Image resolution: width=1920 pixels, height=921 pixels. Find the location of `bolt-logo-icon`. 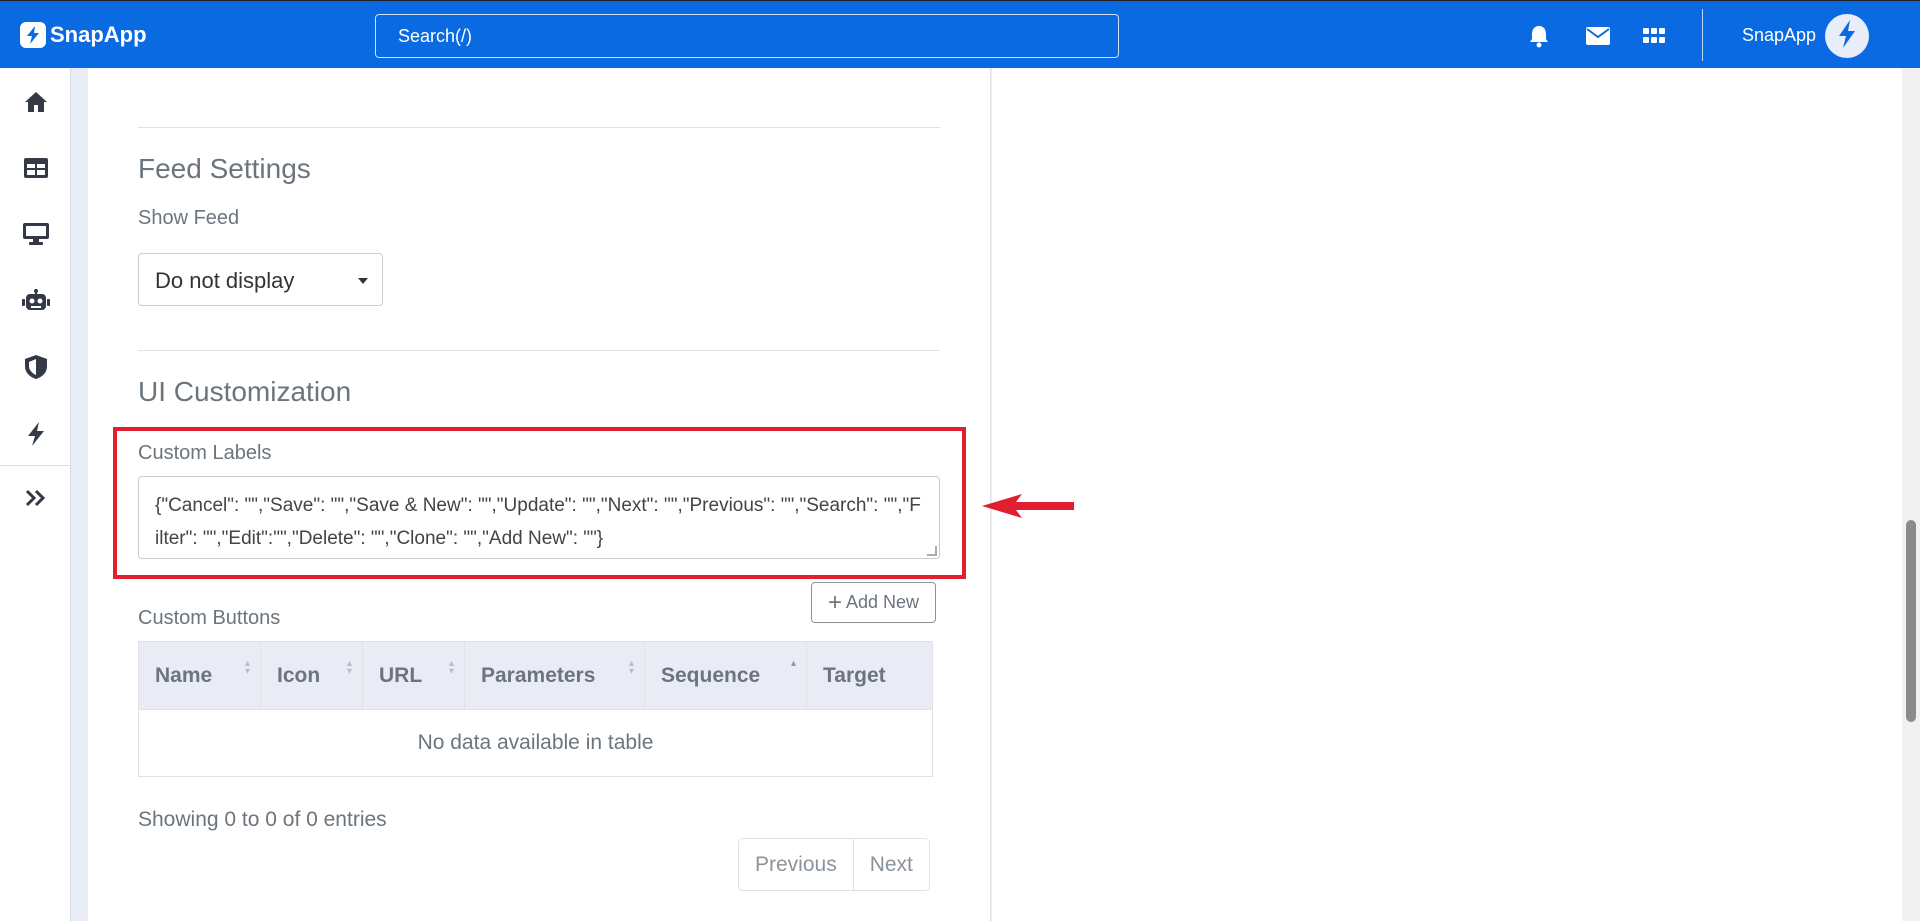

bolt-logo-icon is located at coordinates (33, 35).